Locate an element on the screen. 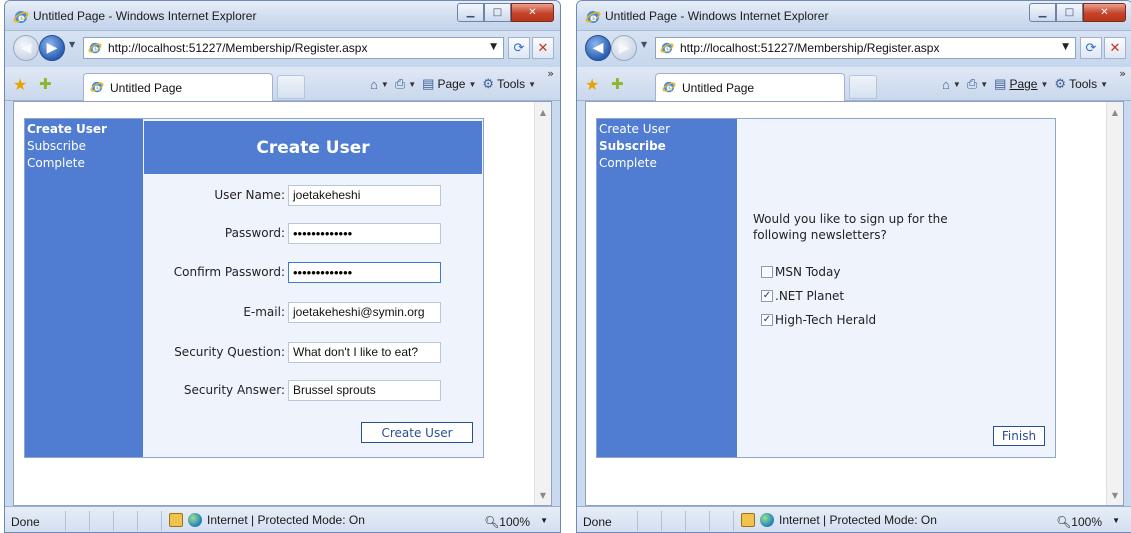 The height and width of the screenshot is (533, 1131). high-tech-herald-checkbox: ✓ is located at coordinates (767, 320).